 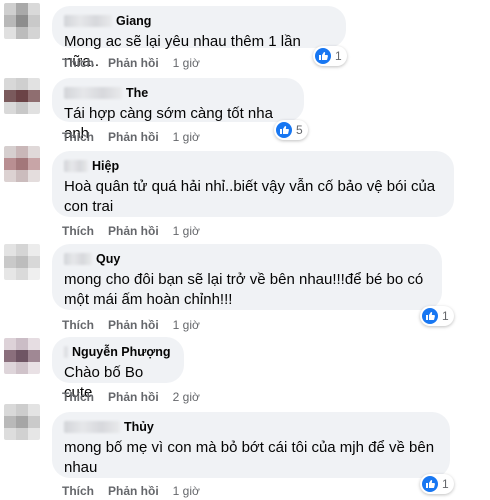 What do you see at coordinates (139, 427) in the screenshot?
I see `commenter-name: Thủy` at bounding box center [139, 427].